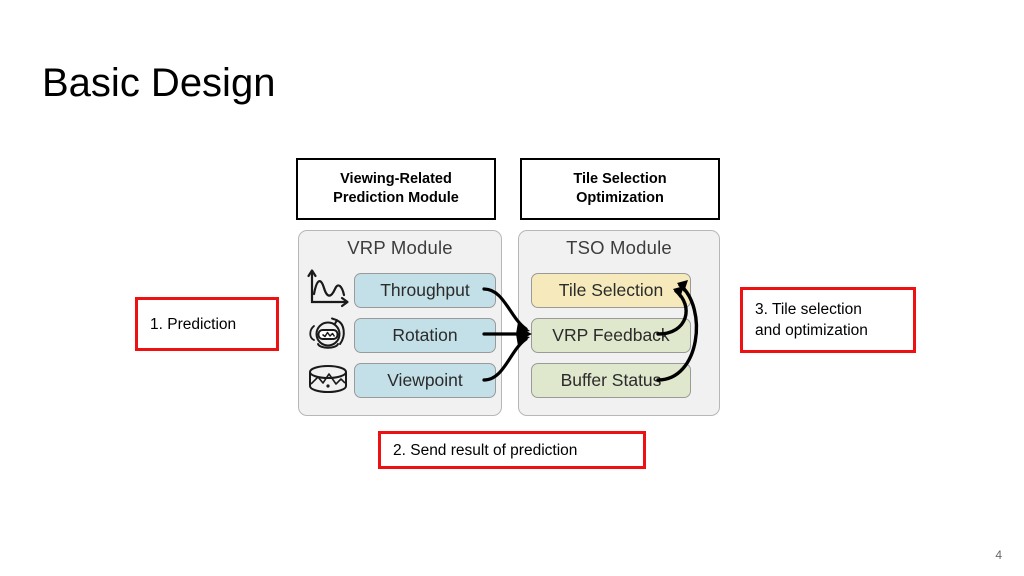  What do you see at coordinates (620, 179) in the screenshot?
I see `caption-right-line1: Tile Selection` at bounding box center [620, 179].